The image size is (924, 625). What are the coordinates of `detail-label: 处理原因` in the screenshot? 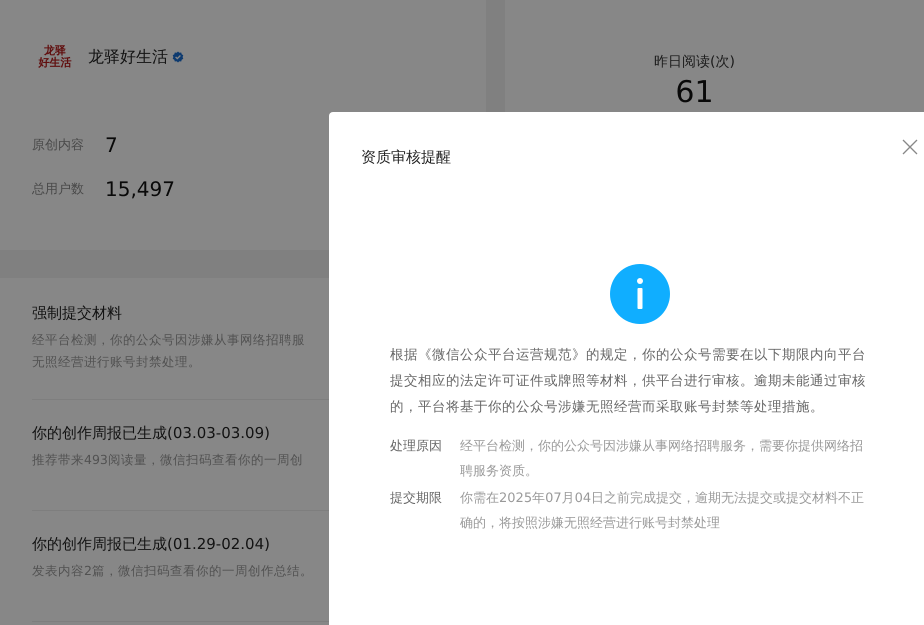 It's located at (416, 447).